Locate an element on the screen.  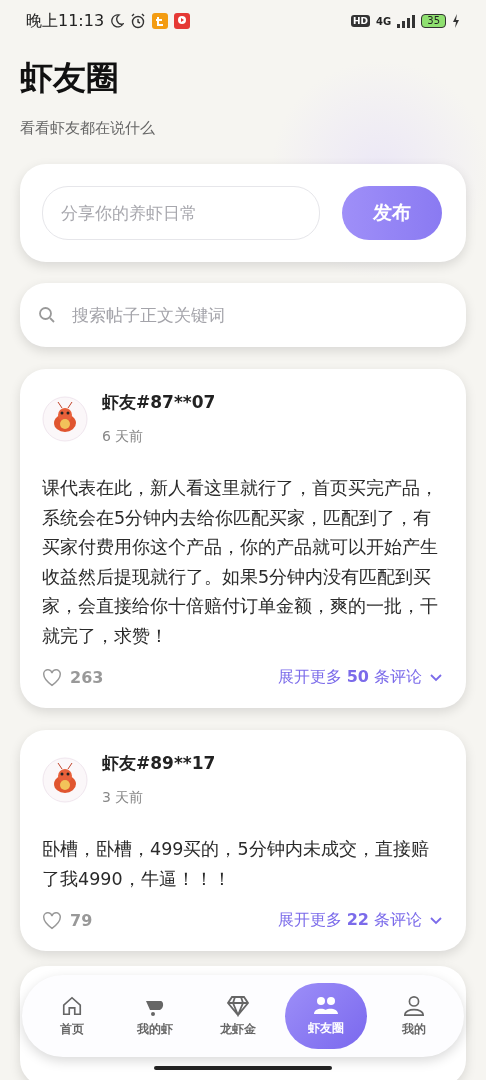
nav-tab: 龙虾金 is located at coordinates (237, 1016).